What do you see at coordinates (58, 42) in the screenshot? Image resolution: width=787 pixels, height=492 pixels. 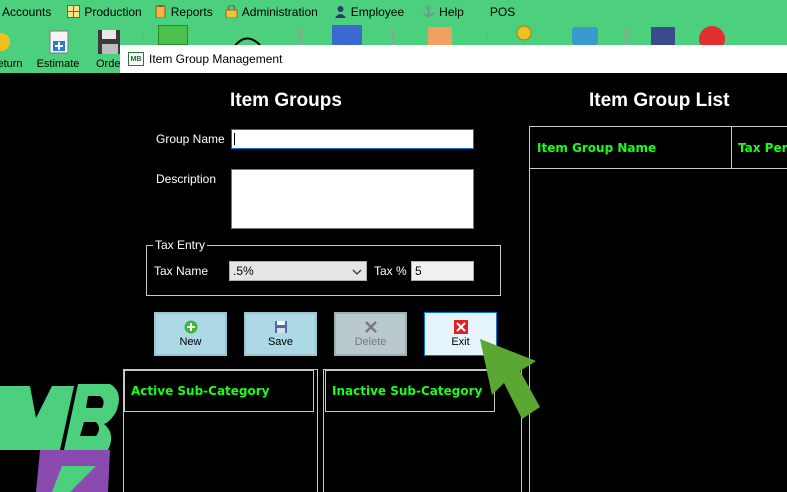 I see `estimate-icon` at bounding box center [58, 42].